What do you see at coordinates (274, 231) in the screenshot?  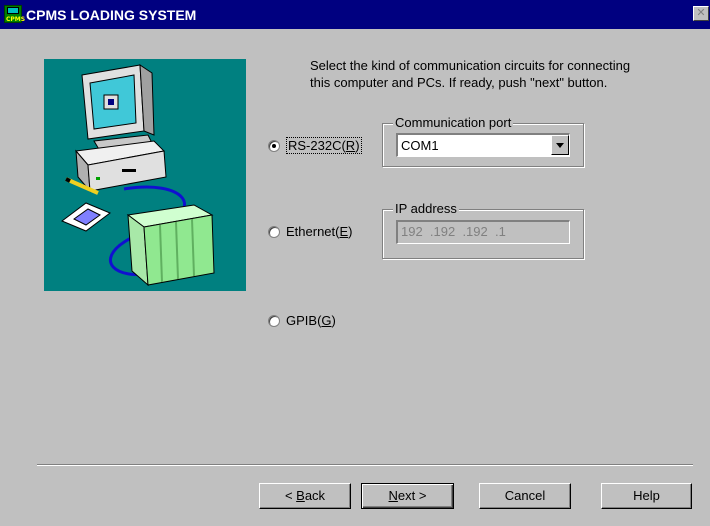 I see `ethernet-radio-dot` at bounding box center [274, 231].